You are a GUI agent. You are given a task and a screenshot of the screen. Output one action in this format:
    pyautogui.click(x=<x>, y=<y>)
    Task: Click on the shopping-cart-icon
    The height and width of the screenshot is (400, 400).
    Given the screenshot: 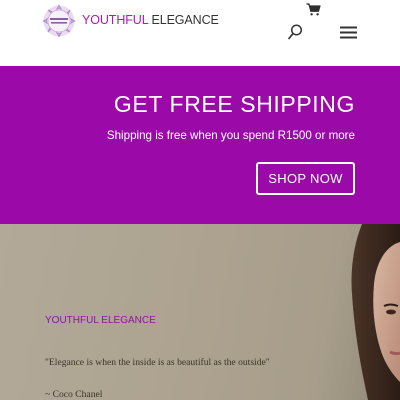 What is the action you would take?
    pyautogui.click(x=313, y=9)
    